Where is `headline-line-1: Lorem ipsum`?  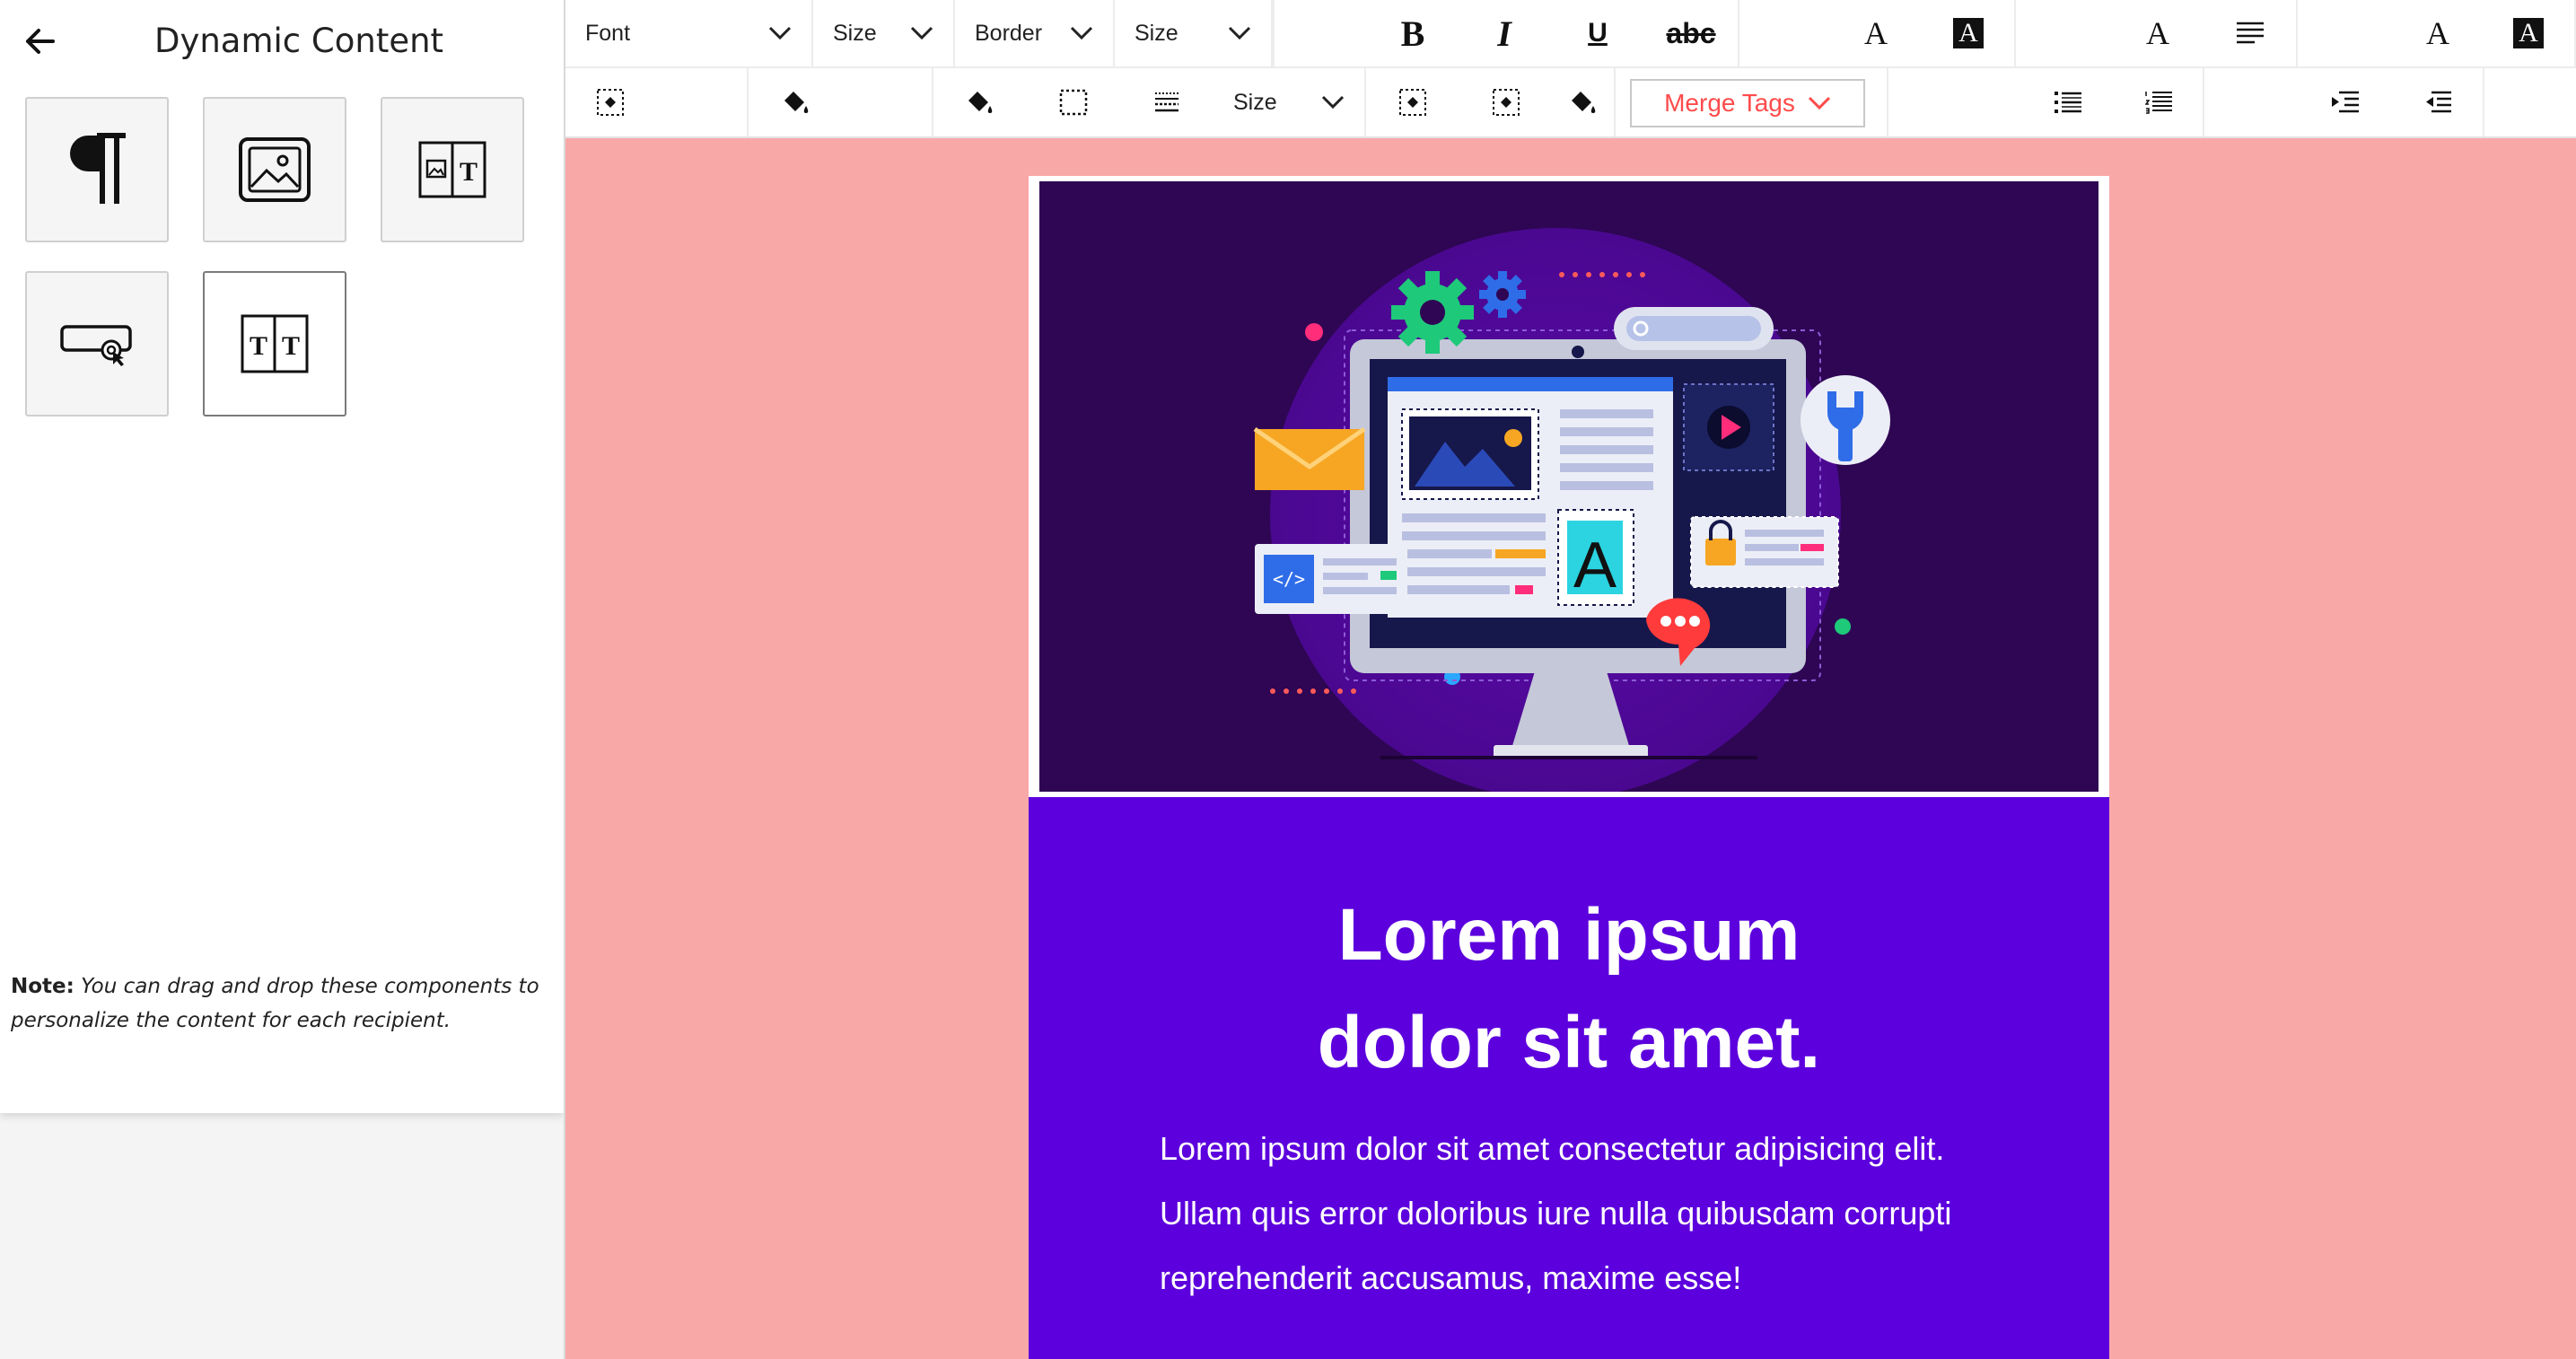
headline-line-1: Lorem ipsum is located at coordinates (1569, 935).